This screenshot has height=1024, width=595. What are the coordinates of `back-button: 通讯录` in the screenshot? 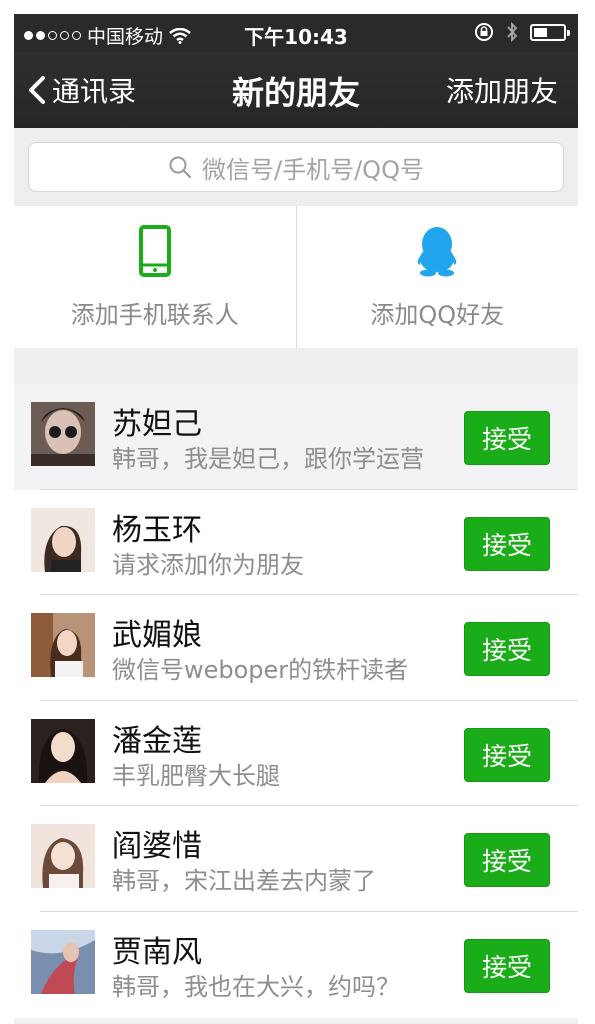 It's located at (82, 90).